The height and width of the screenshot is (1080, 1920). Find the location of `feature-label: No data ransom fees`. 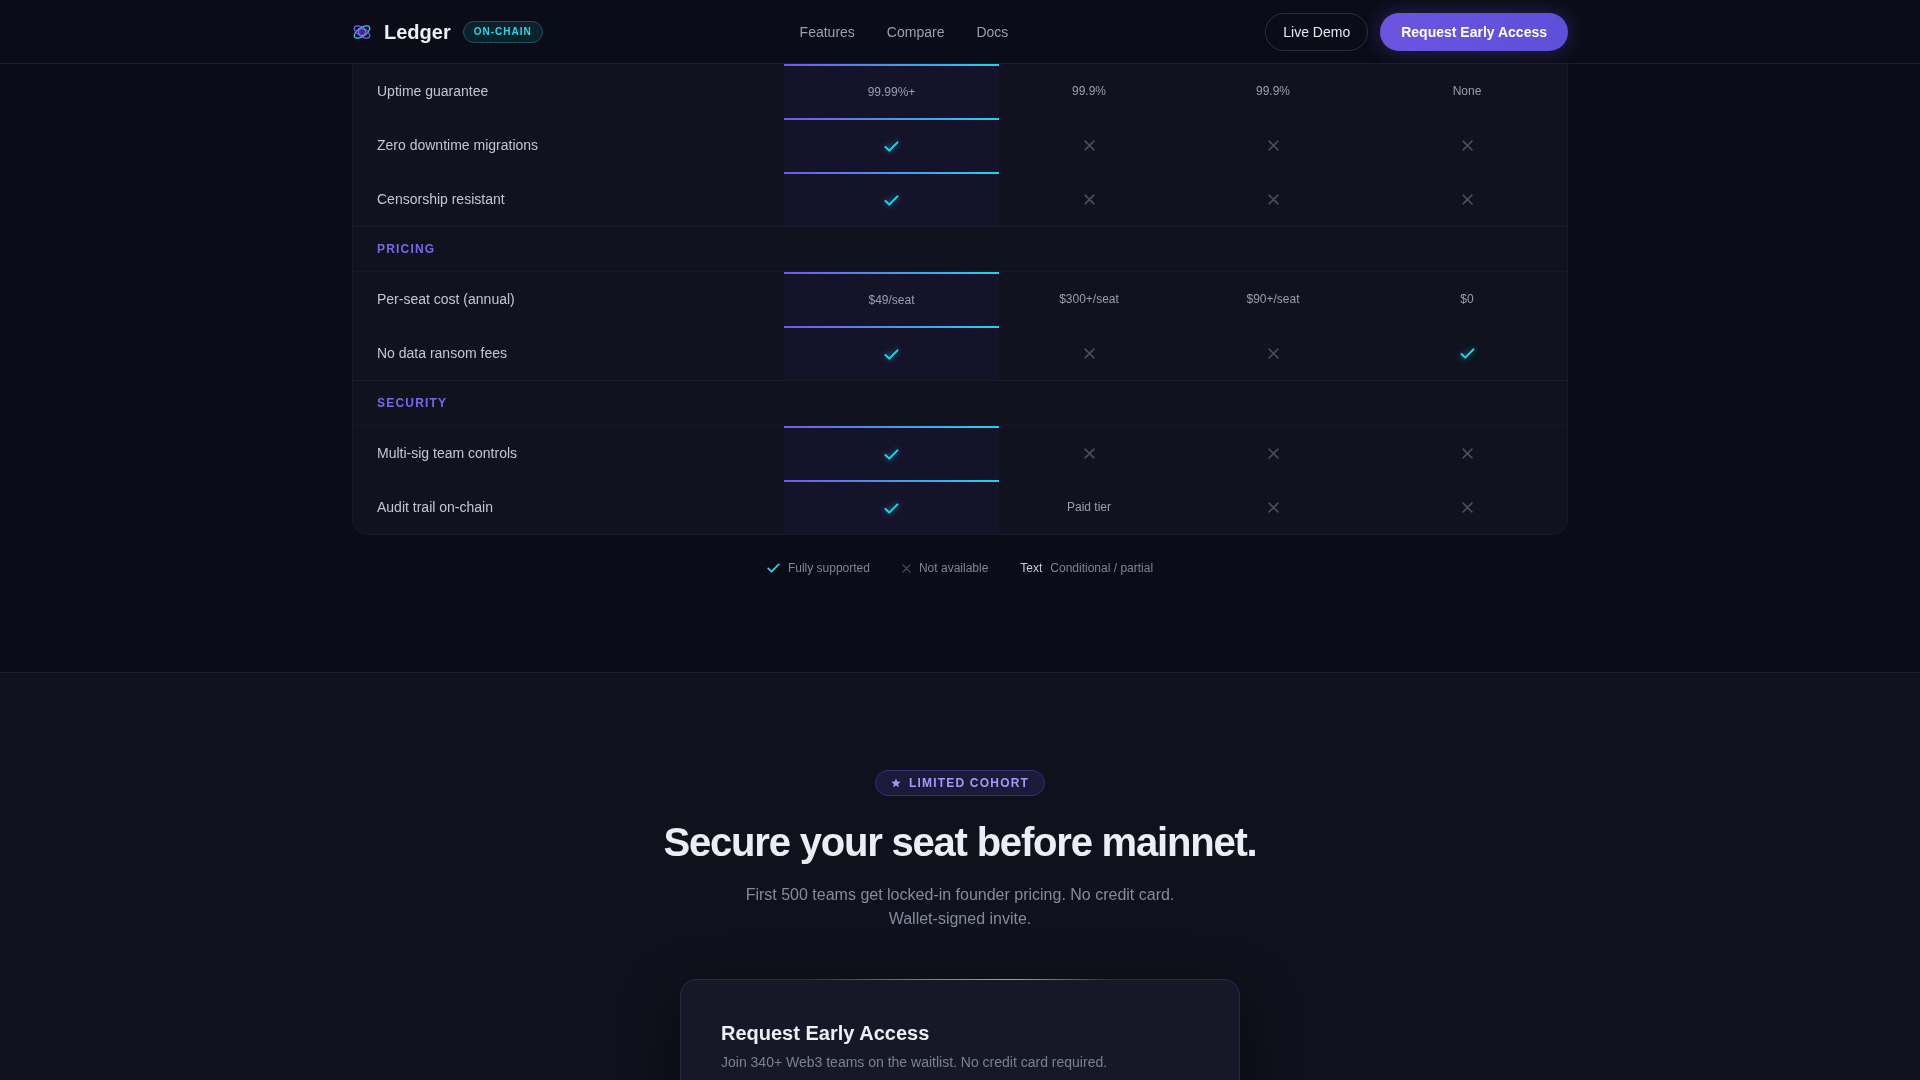

feature-label: No data ransom fees is located at coordinates (442, 353).